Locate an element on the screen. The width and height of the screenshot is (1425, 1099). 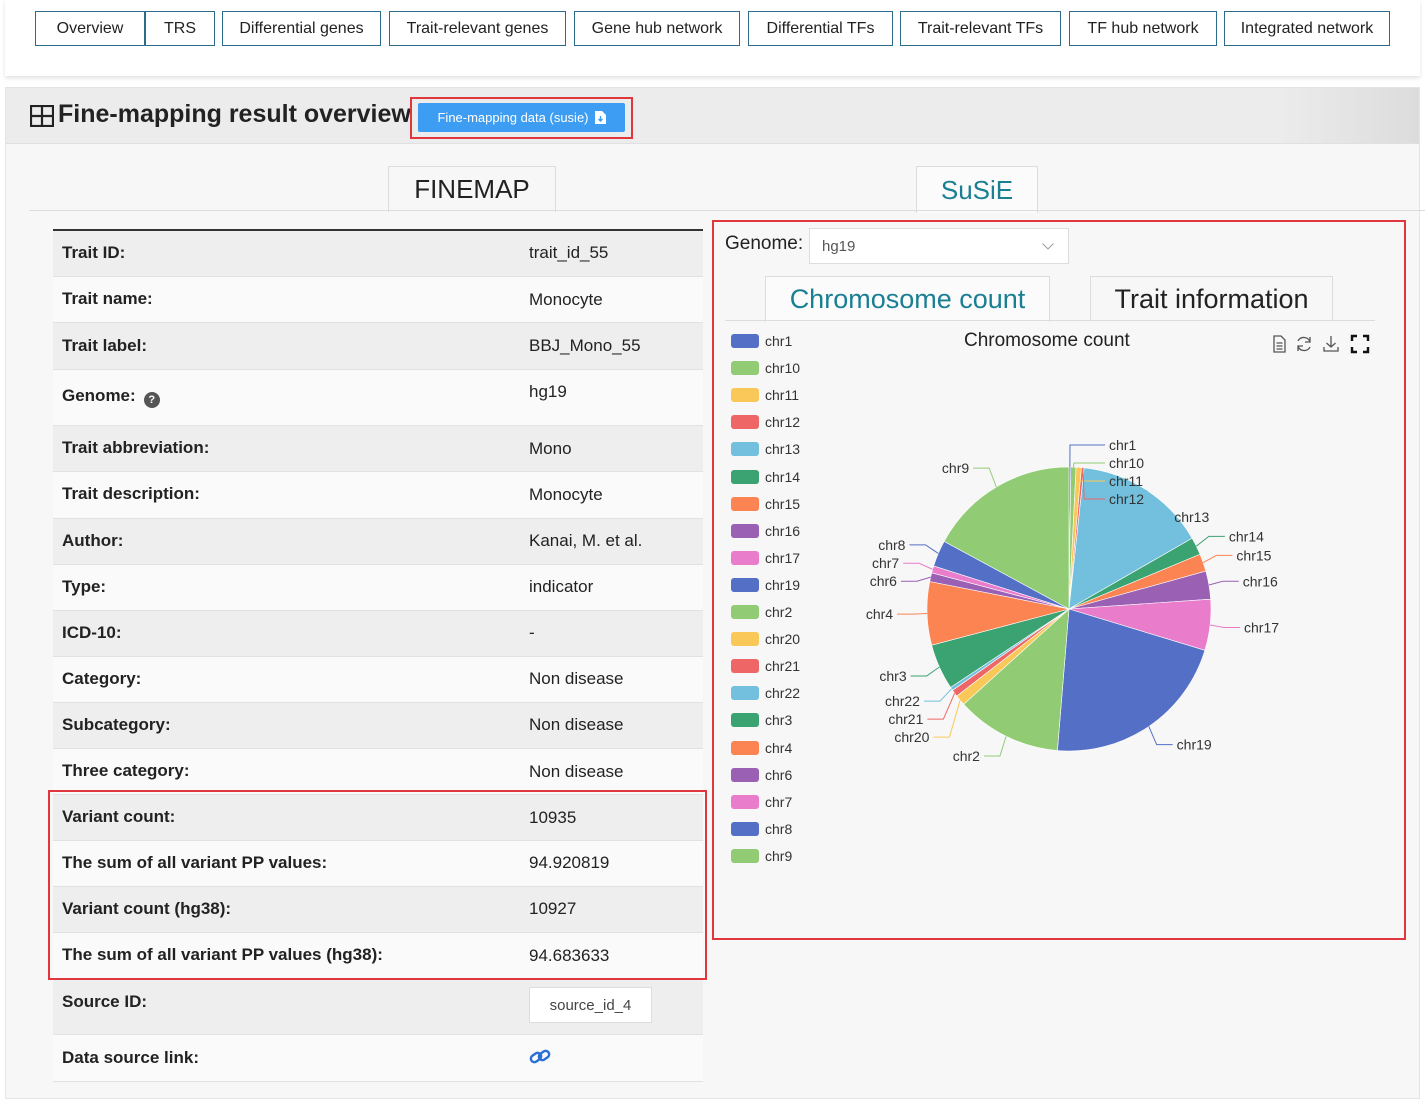
legend-label: chr14 is located at coordinates (783, 476).